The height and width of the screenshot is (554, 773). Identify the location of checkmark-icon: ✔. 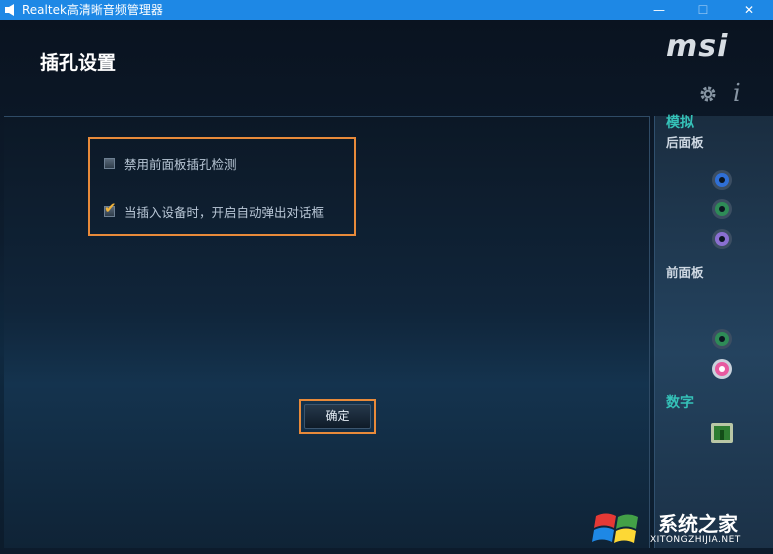
(110, 207).